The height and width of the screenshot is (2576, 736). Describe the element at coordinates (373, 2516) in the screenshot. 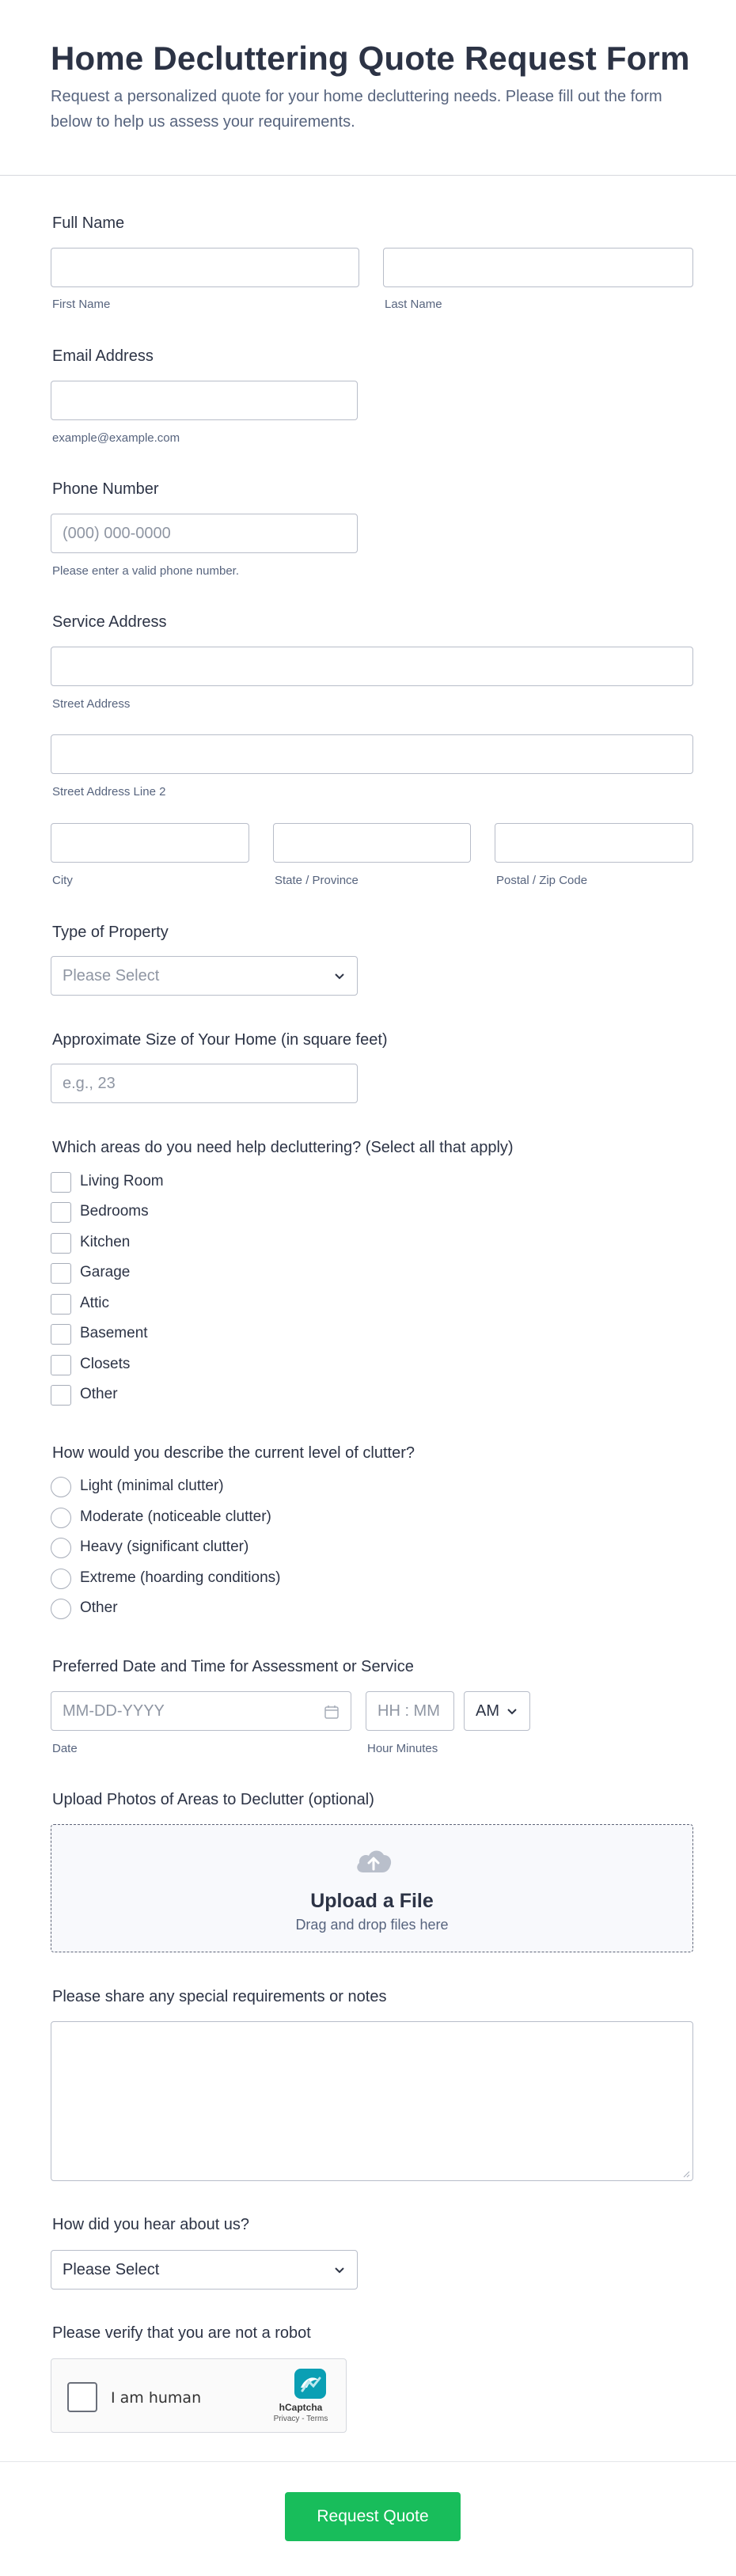

I see `request-quote-button: Request Quote` at that location.